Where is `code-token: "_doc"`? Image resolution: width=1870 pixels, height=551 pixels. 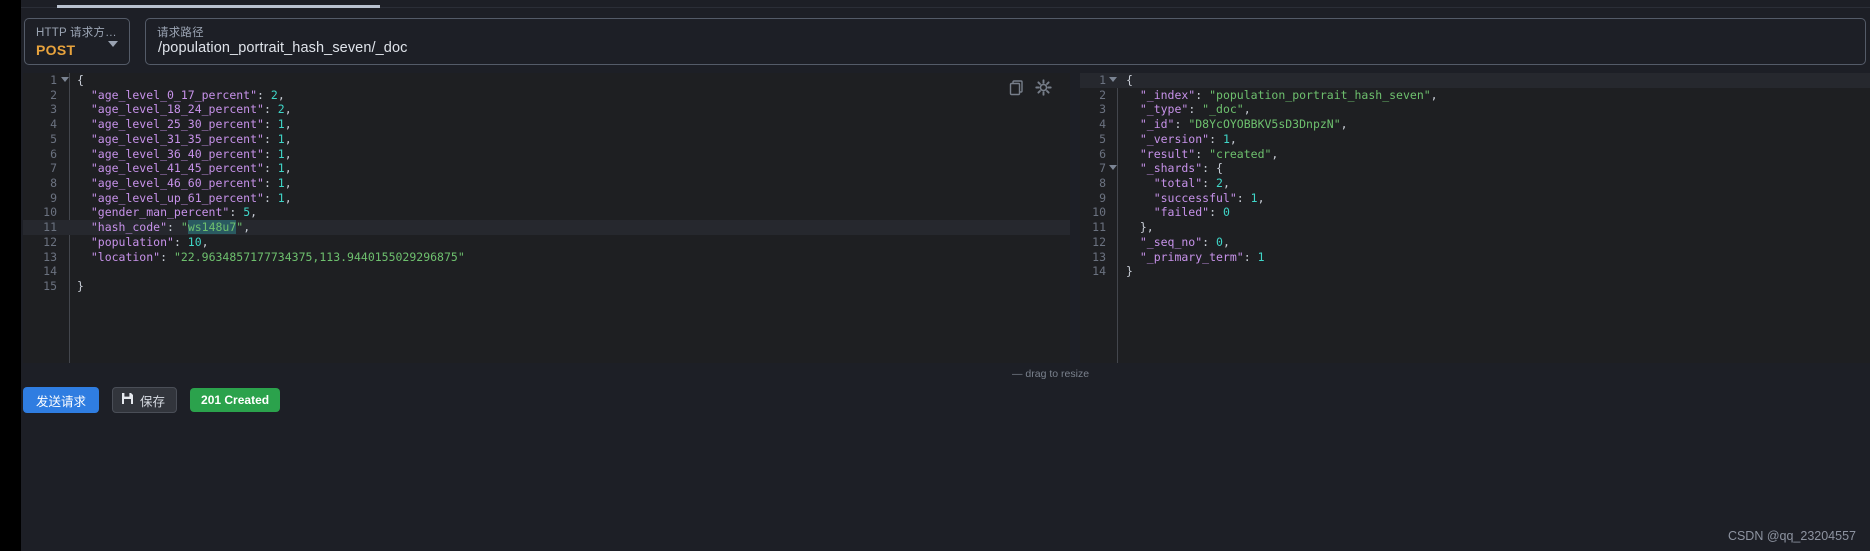 code-token: "_doc" is located at coordinates (1223, 109).